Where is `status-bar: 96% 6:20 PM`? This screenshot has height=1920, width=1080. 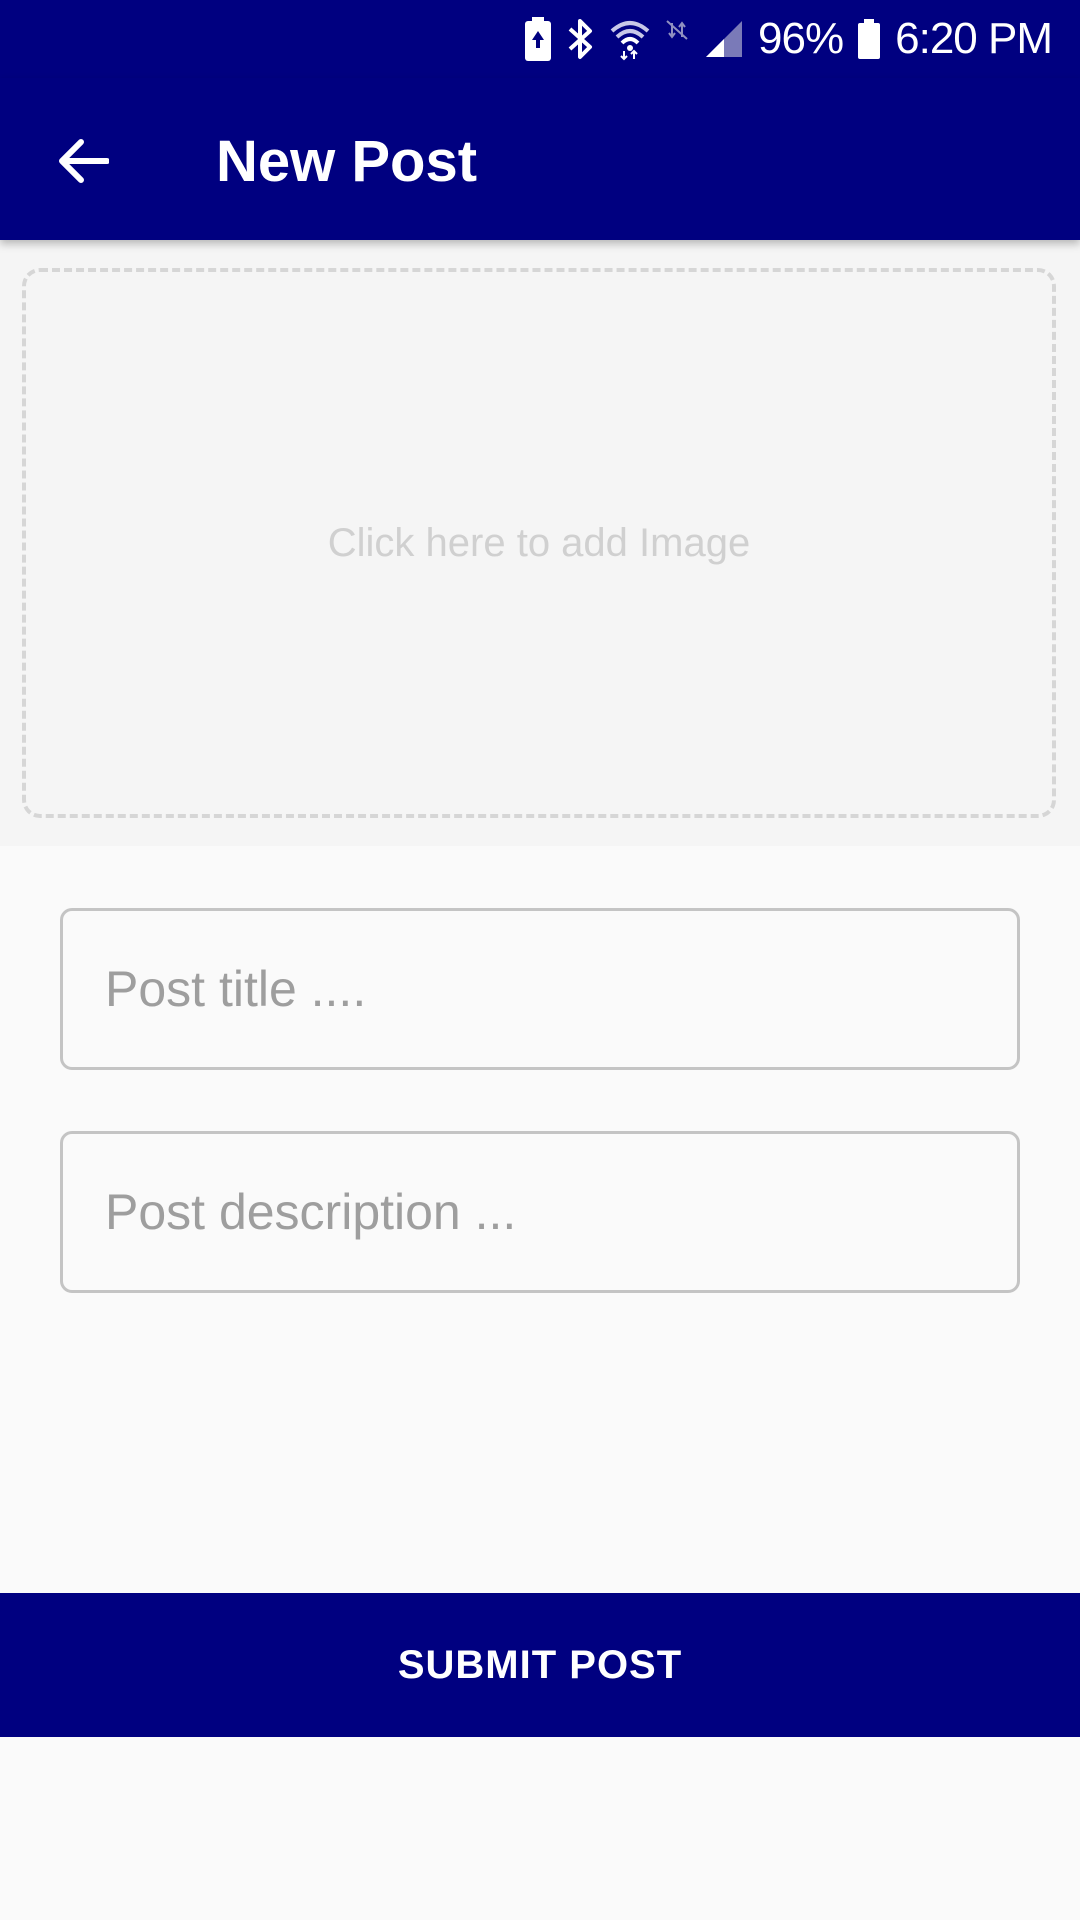
status-bar: 96% 6:20 PM is located at coordinates (540, 39).